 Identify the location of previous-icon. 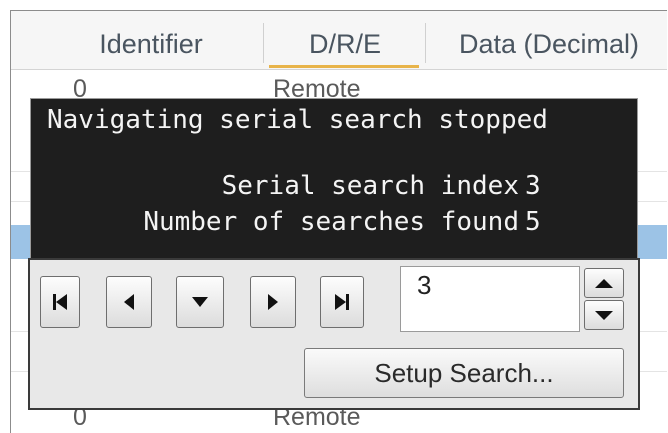
(129, 302).